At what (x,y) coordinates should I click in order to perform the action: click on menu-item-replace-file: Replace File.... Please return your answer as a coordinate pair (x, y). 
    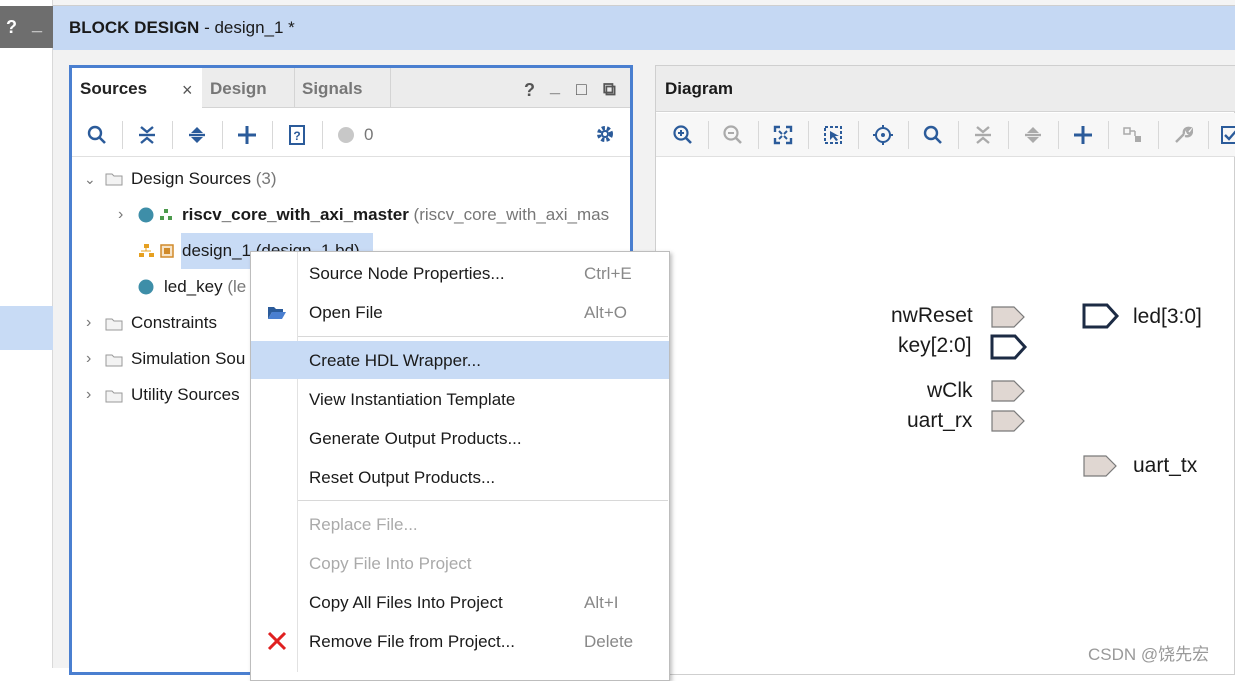
    Looking at the image, I should click on (460, 524).